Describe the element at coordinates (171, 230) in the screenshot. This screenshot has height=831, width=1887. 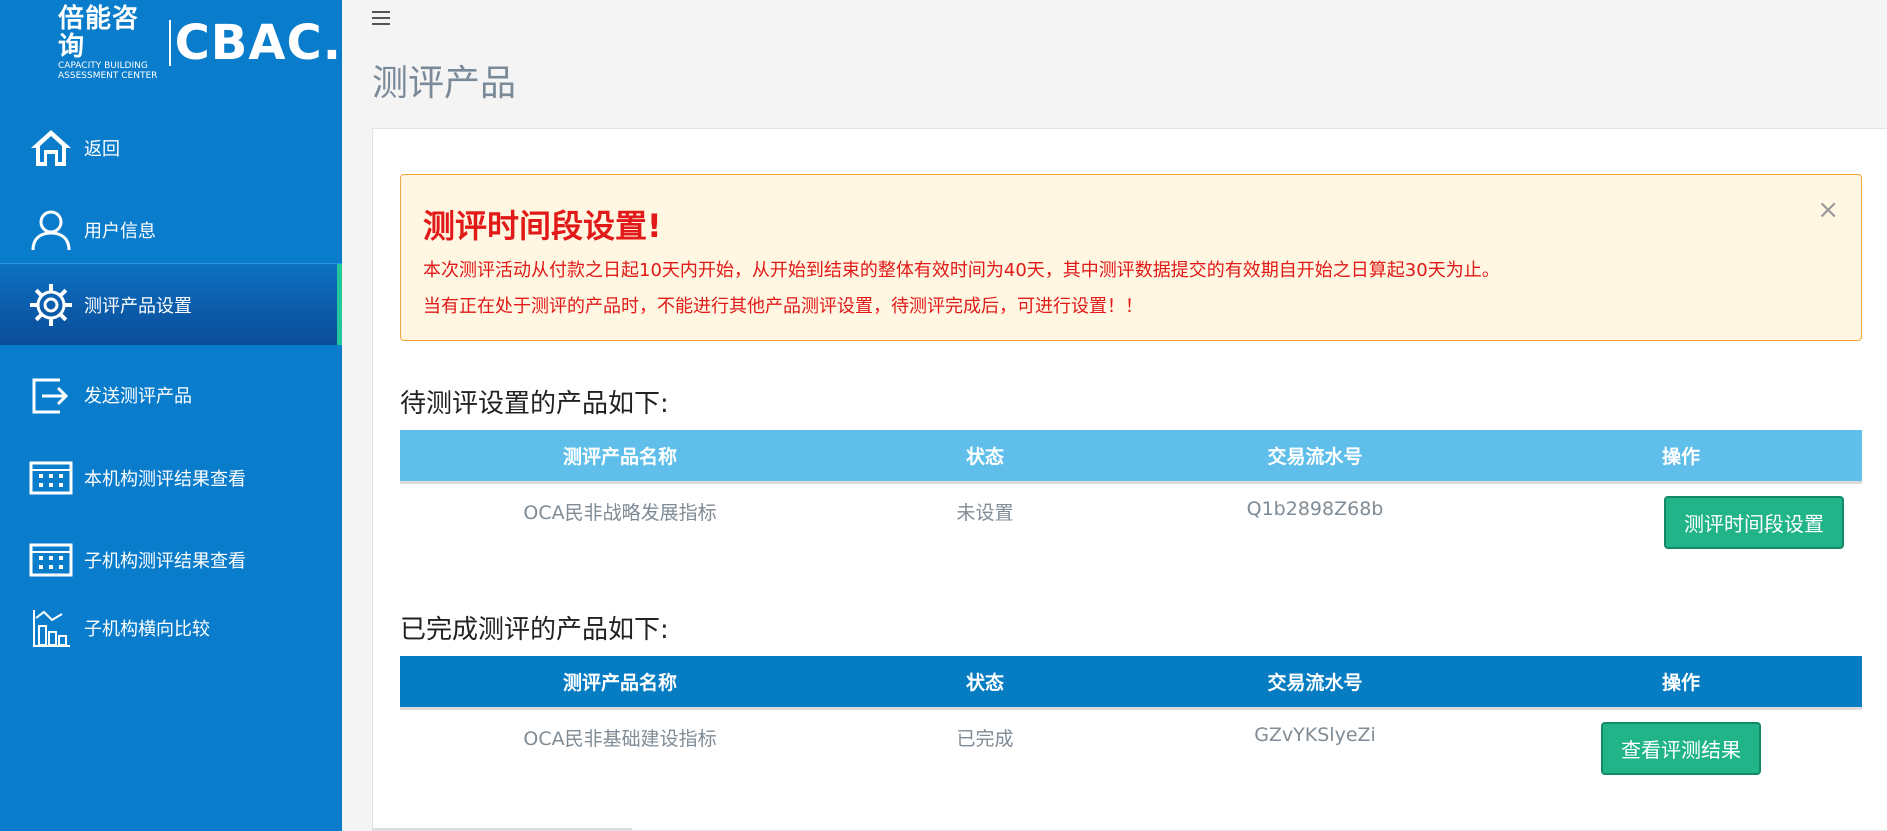
I see `sidebar-item-user-info: 用户信息` at that location.